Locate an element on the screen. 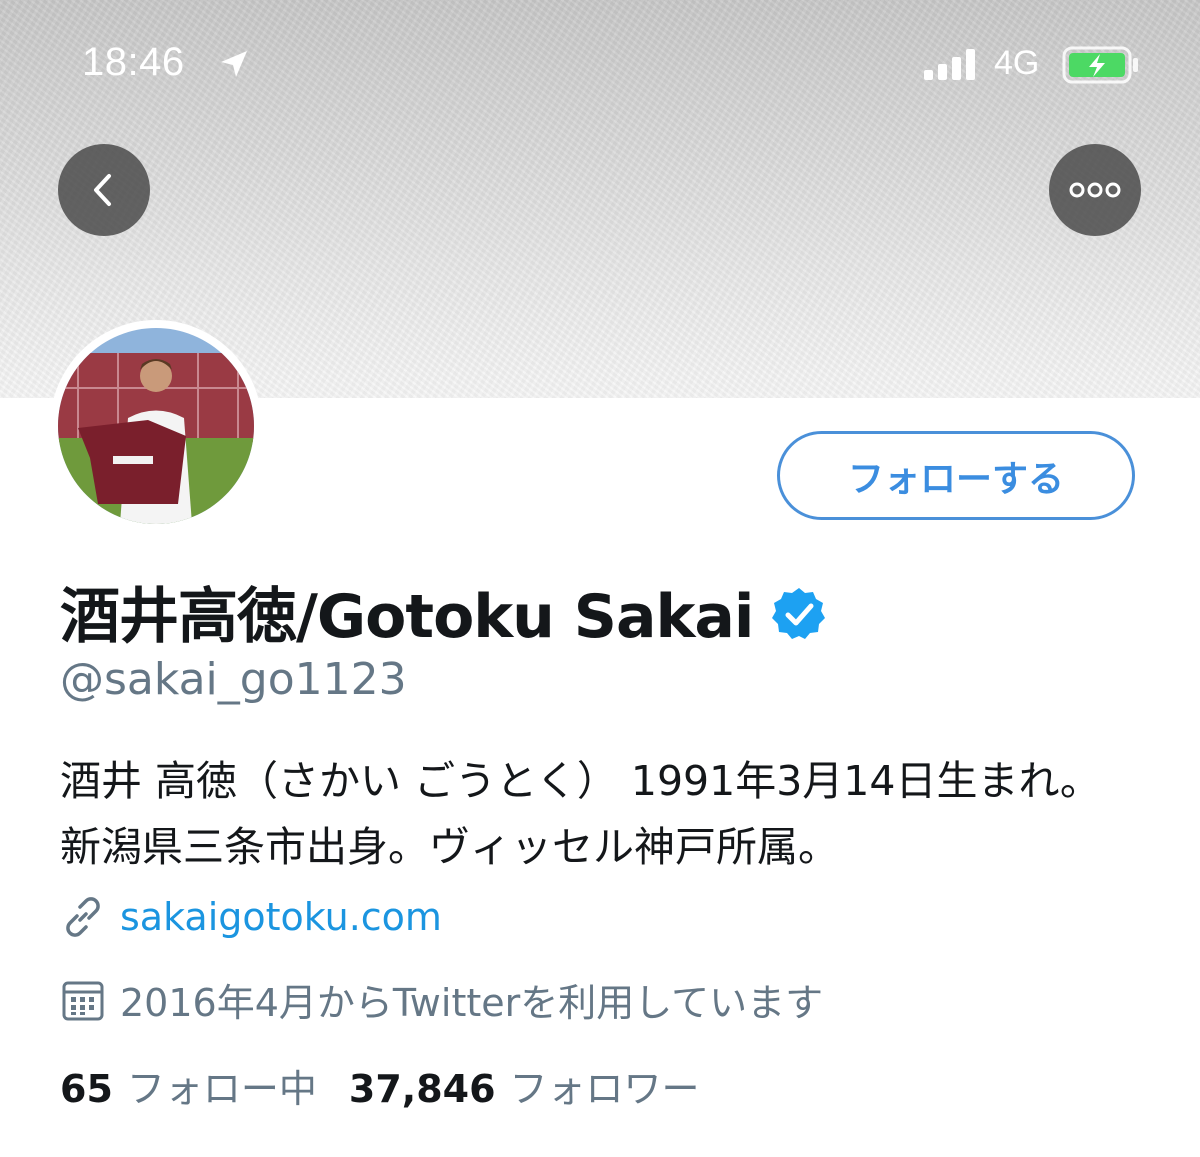 The image size is (1200, 1157). followers-label: フォロワー is located at coordinates (605, 1085).